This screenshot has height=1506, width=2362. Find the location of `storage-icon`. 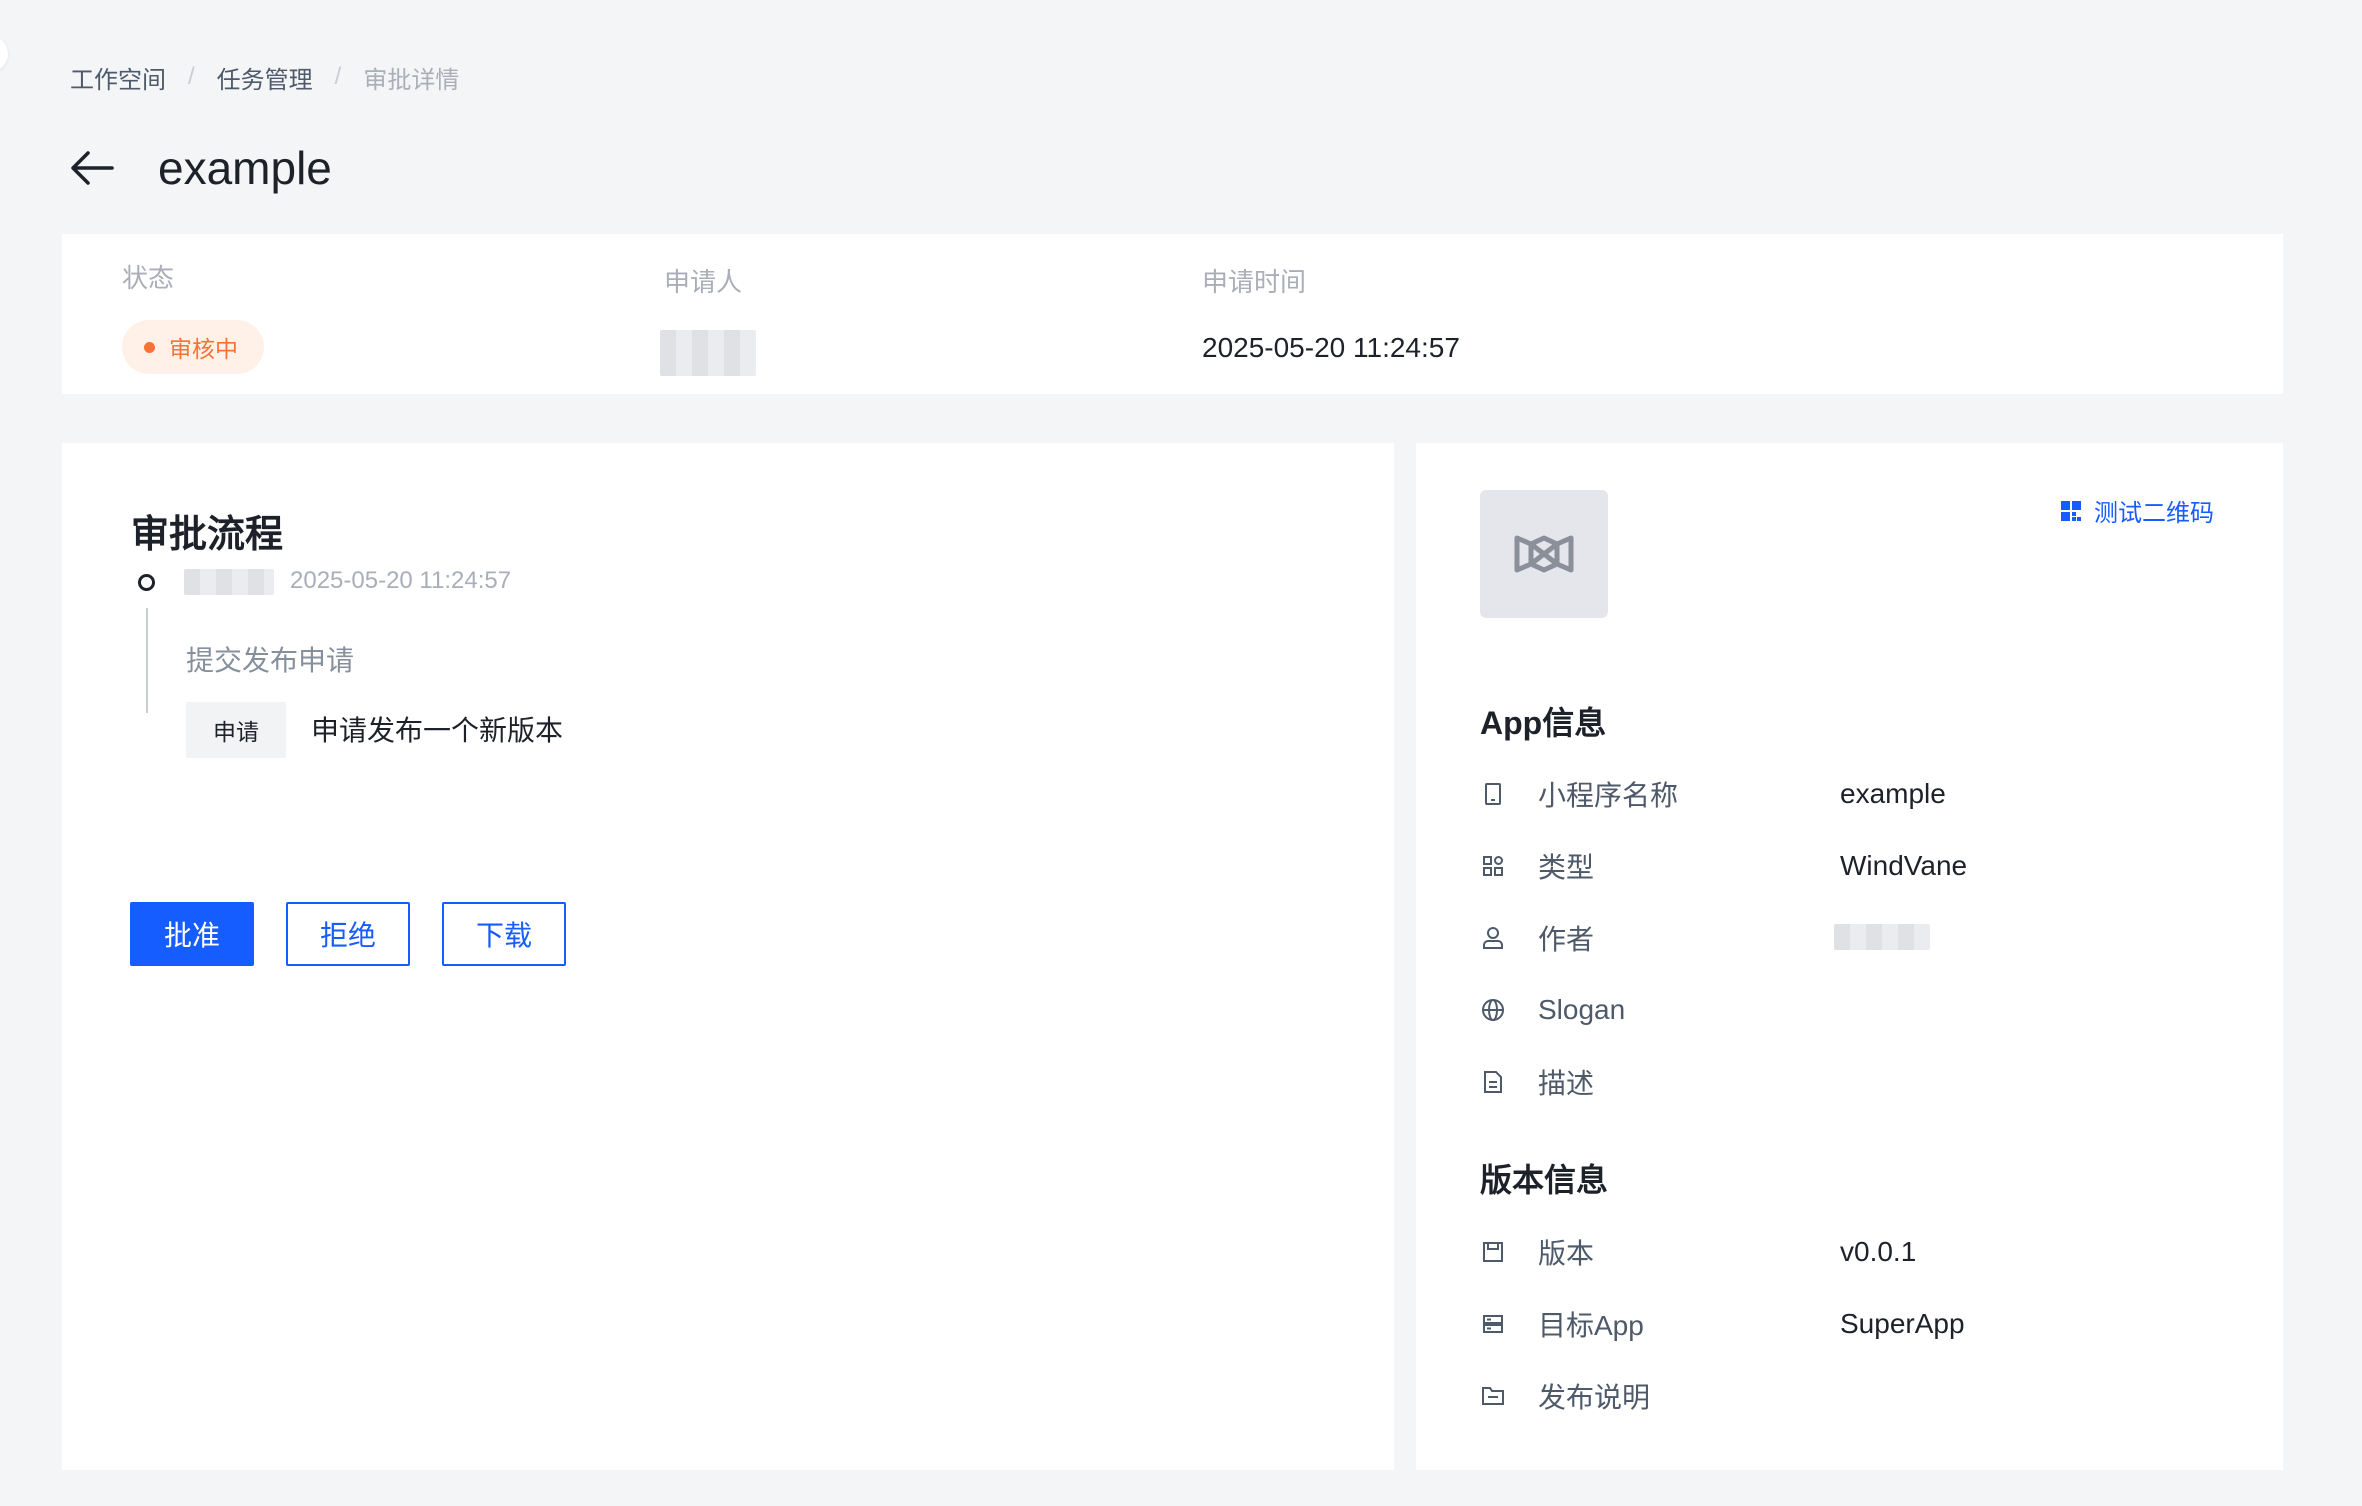

storage-icon is located at coordinates (1493, 1324).